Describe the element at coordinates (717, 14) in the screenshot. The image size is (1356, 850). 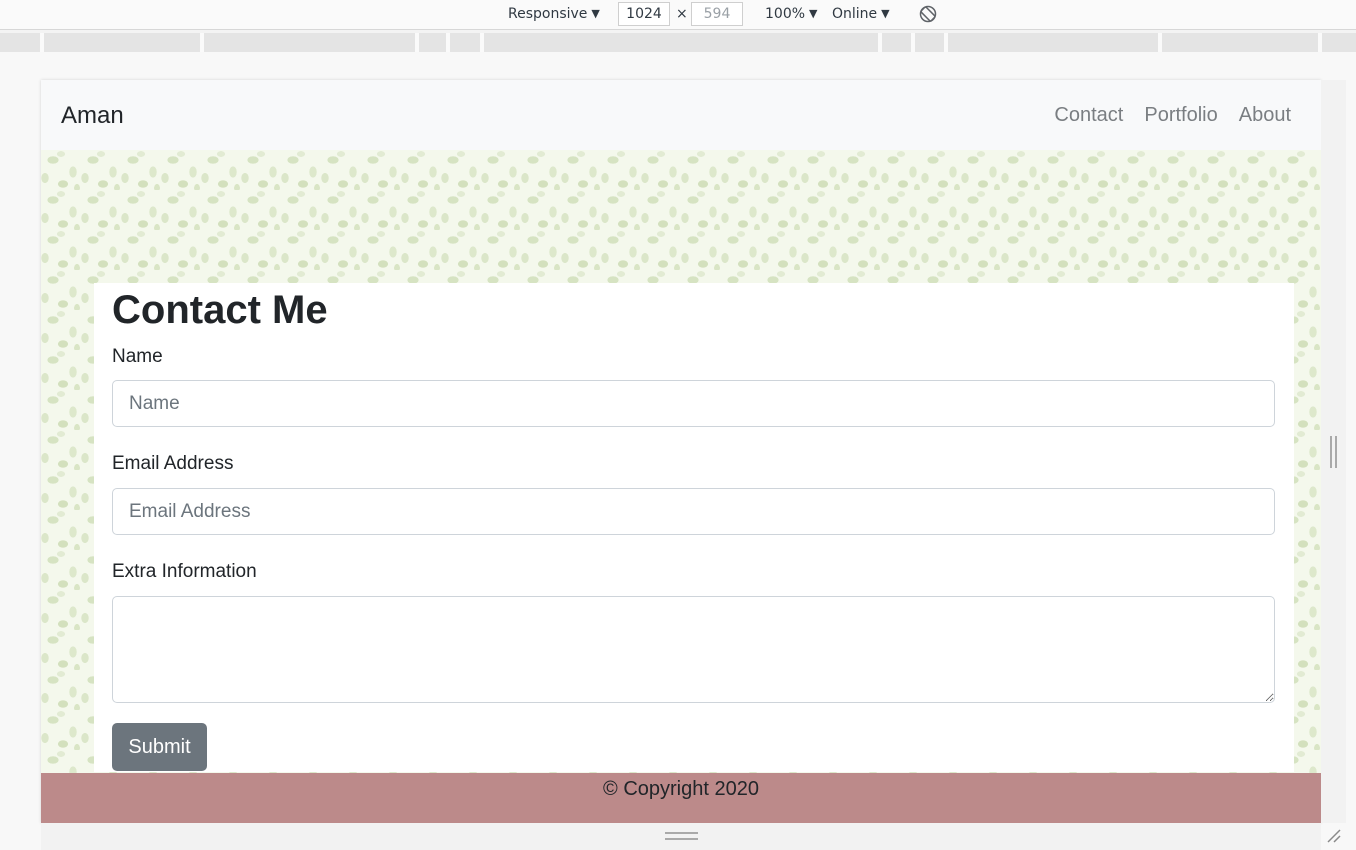
I see `viewport-height-input: 594` at that location.